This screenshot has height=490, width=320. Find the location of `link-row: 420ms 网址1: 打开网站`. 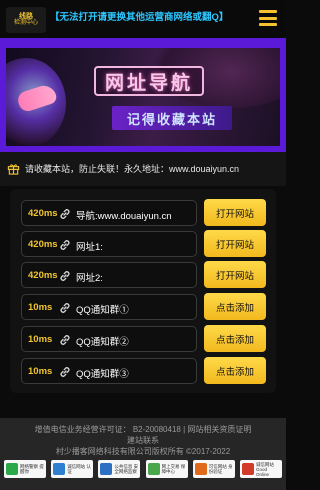

link-row: 420ms 网址1: 打开网站 is located at coordinates (143, 243).